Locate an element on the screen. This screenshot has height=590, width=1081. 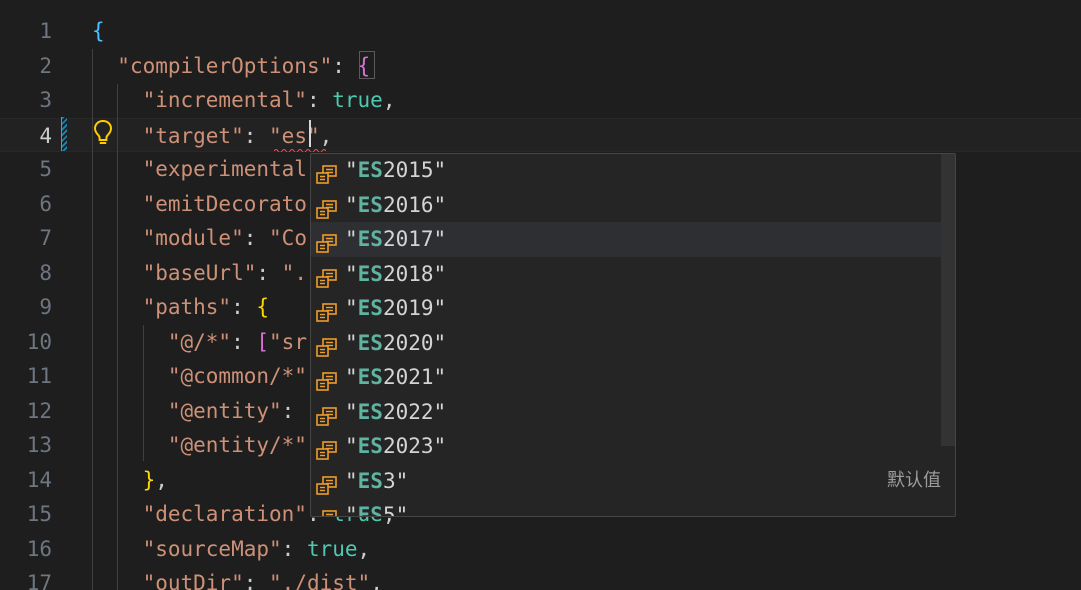
suggest-item: "ES2015" is located at coordinates (626, 171).